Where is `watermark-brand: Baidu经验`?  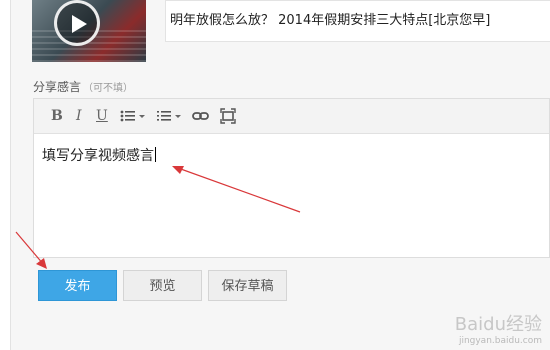 watermark-brand: Baidu经验 is located at coordinates (498, 324).